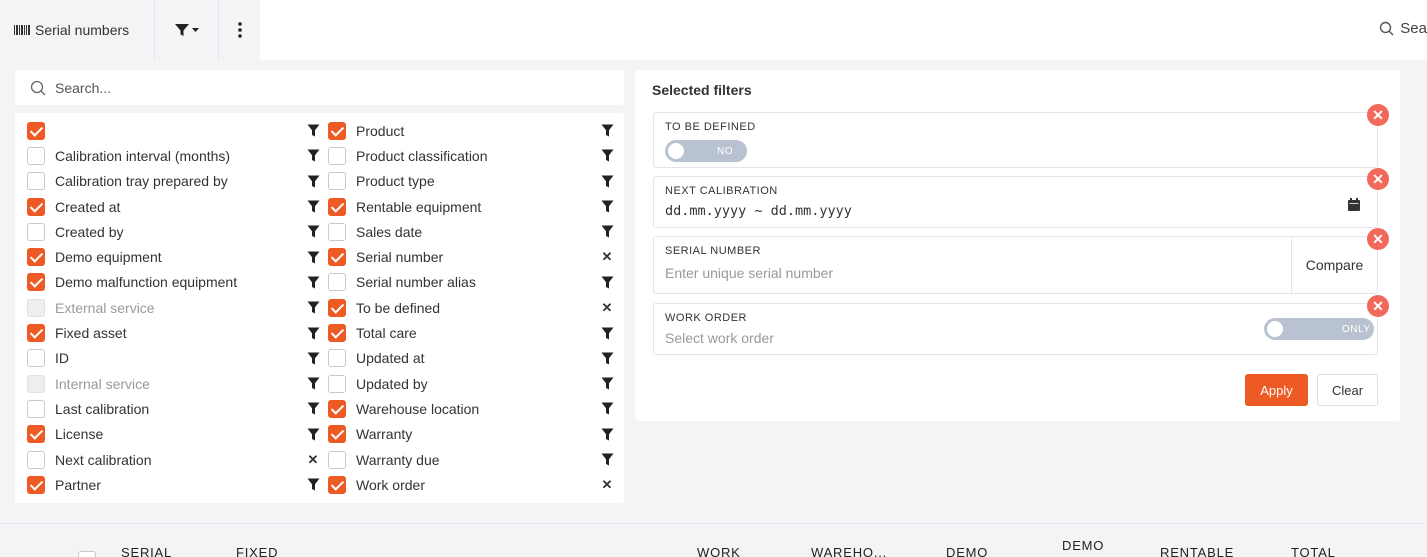 This screenshot has height=557, width=1427. I want to click on column-option: Serial number ✕, so click(471, 256).